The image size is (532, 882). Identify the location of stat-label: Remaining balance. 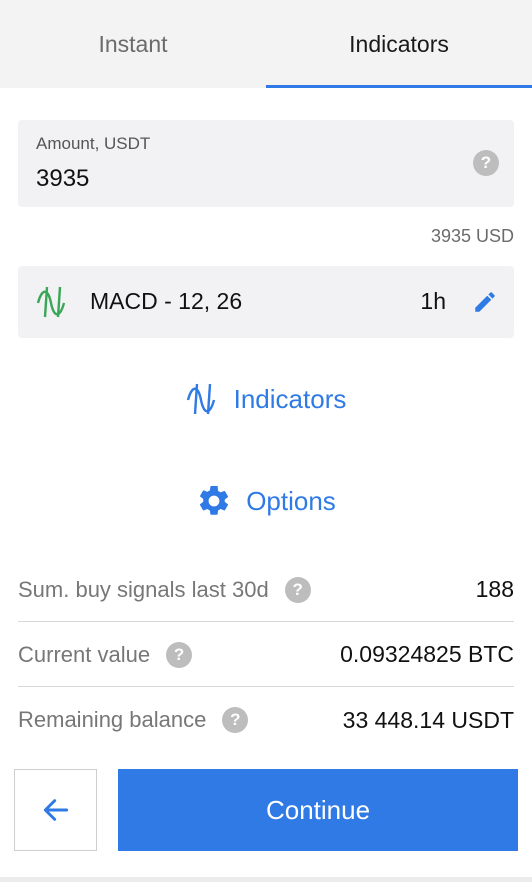
(112, 719).